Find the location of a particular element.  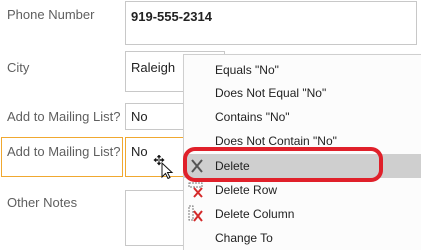

menu-item-label: Equals "No" is located at coordinates (247, 70).